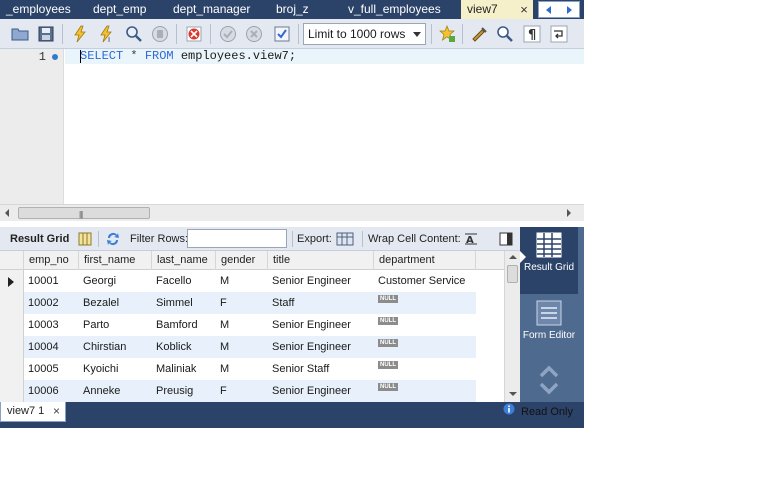 This screenshot has width=768, height=480. I want to click on result-grid-side-button: Result Grid, so click(549, 260).